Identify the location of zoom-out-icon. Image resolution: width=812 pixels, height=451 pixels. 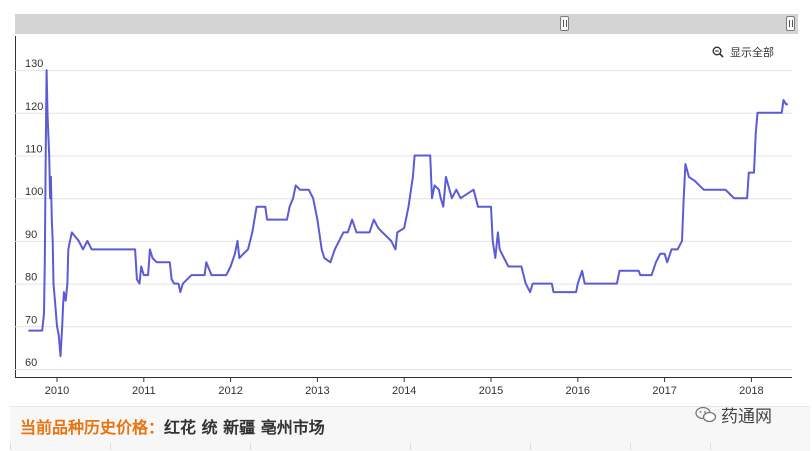
(718, 52).